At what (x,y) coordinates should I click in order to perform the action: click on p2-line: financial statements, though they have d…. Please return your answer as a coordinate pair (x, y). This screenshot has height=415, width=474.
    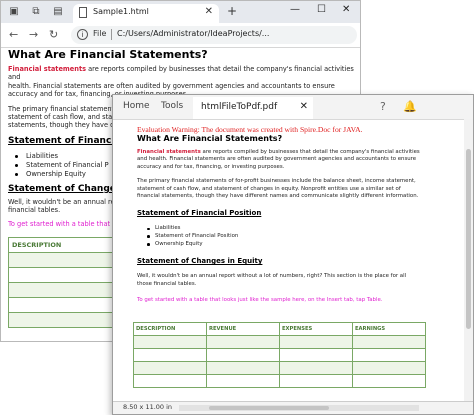
    Looking at the image, I should click on (278, 196).